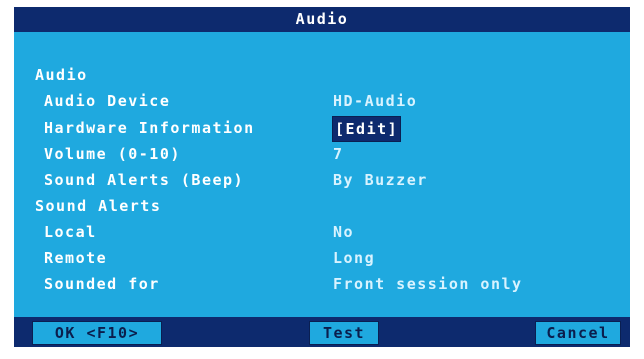 Image resolution: width=644 pixels, height=359 pixels. I want to click on local-value: No, so click(343, 232).